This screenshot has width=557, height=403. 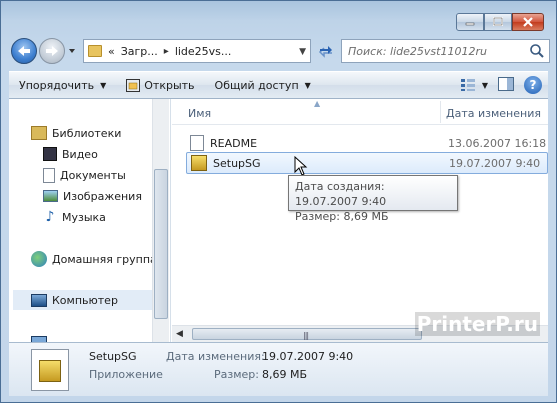 What do you see at coordinates (317, 103) in the screenshot?
I see `sort-ascending-icon: ▲` at bounding box center [317, 103].